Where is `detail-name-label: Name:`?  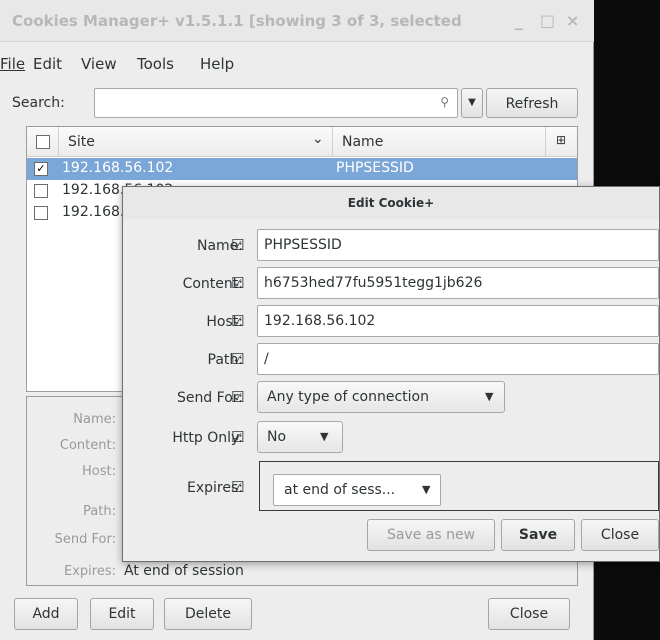 detail-name-label: Name: is located at coordinates (94, 419).